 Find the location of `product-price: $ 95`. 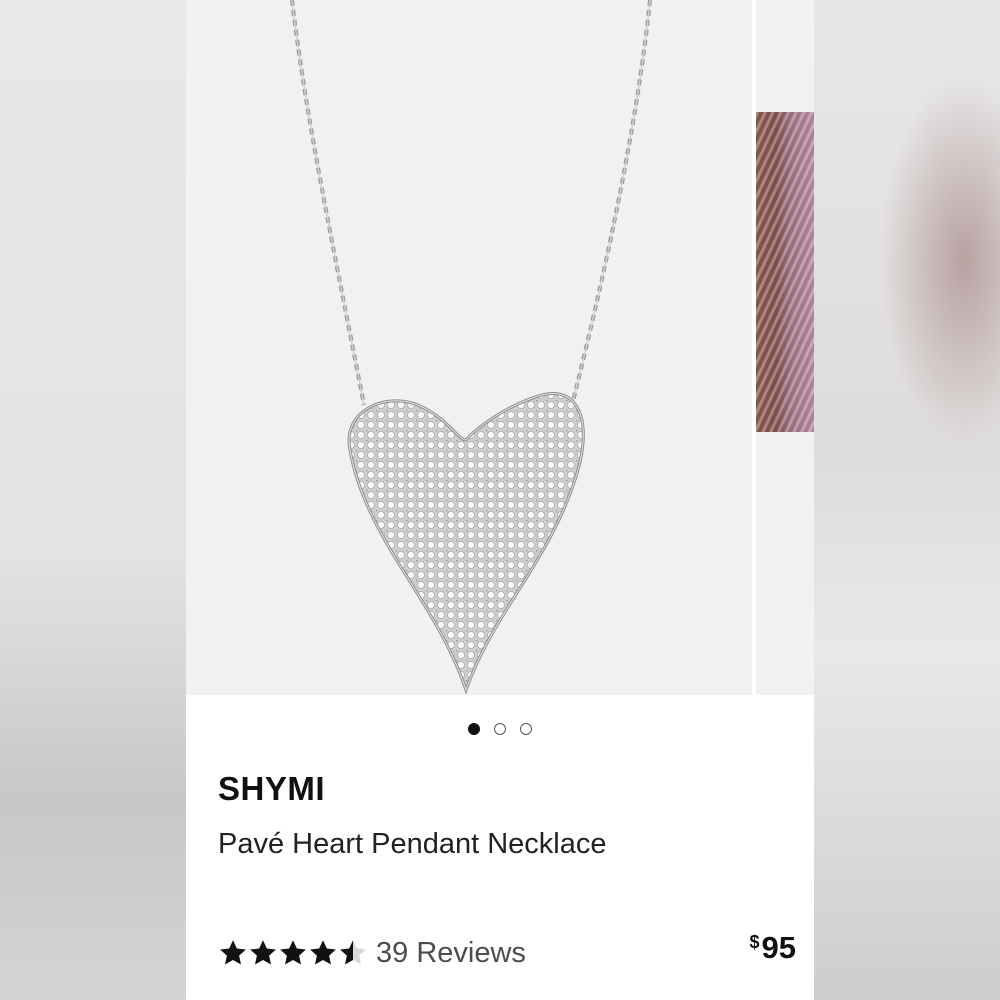

product-price: $ 95 is located at coordinates (773, 948).